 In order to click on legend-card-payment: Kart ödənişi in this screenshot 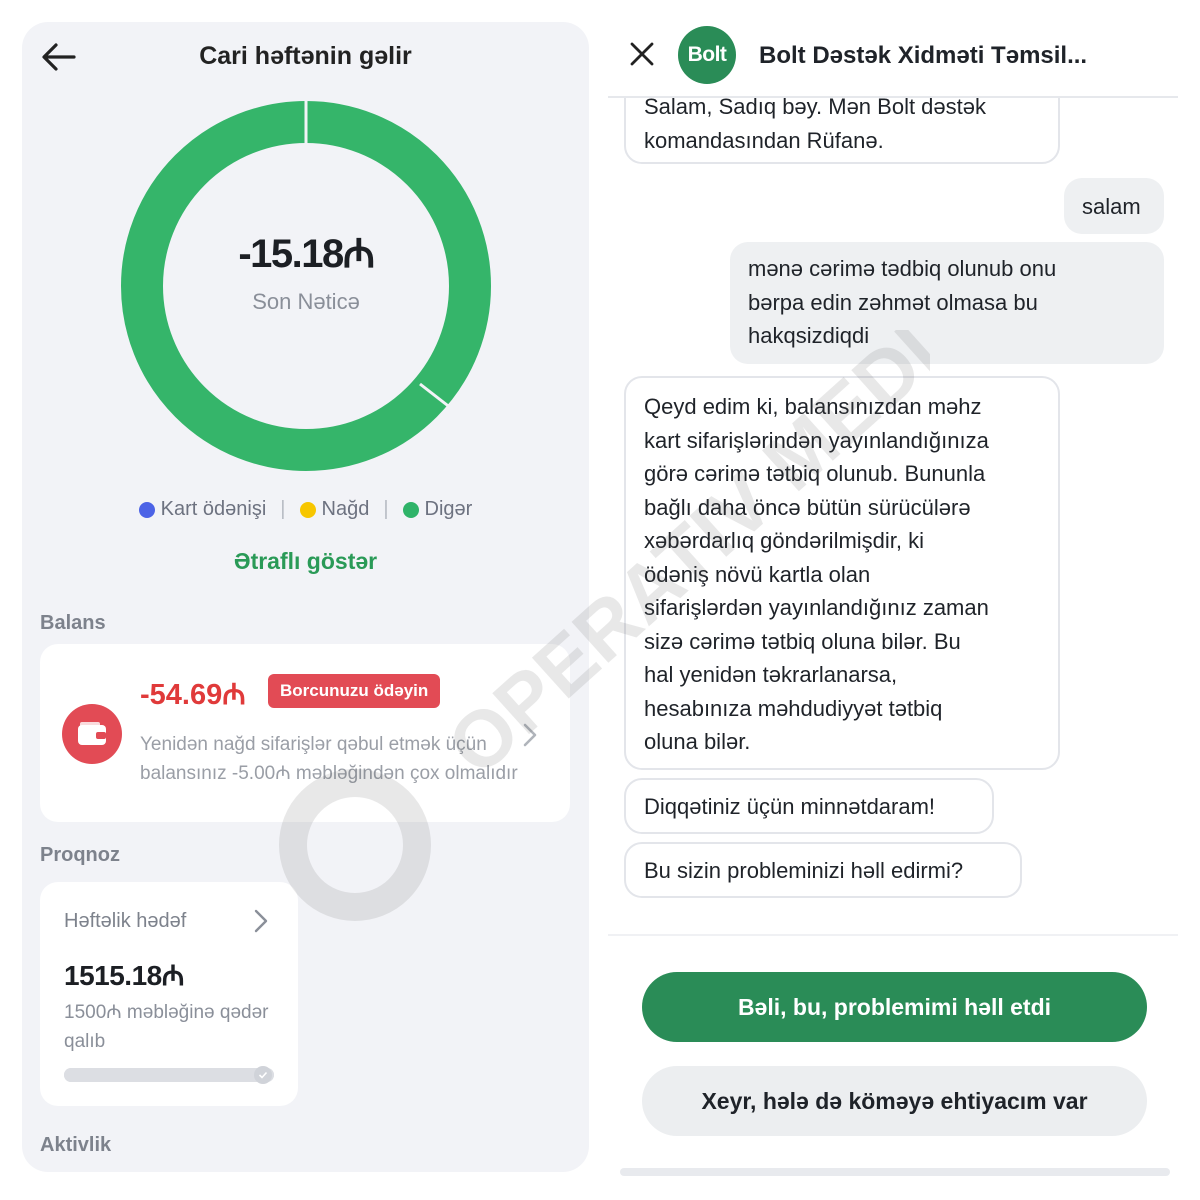, I will do `click(202, 509)`.